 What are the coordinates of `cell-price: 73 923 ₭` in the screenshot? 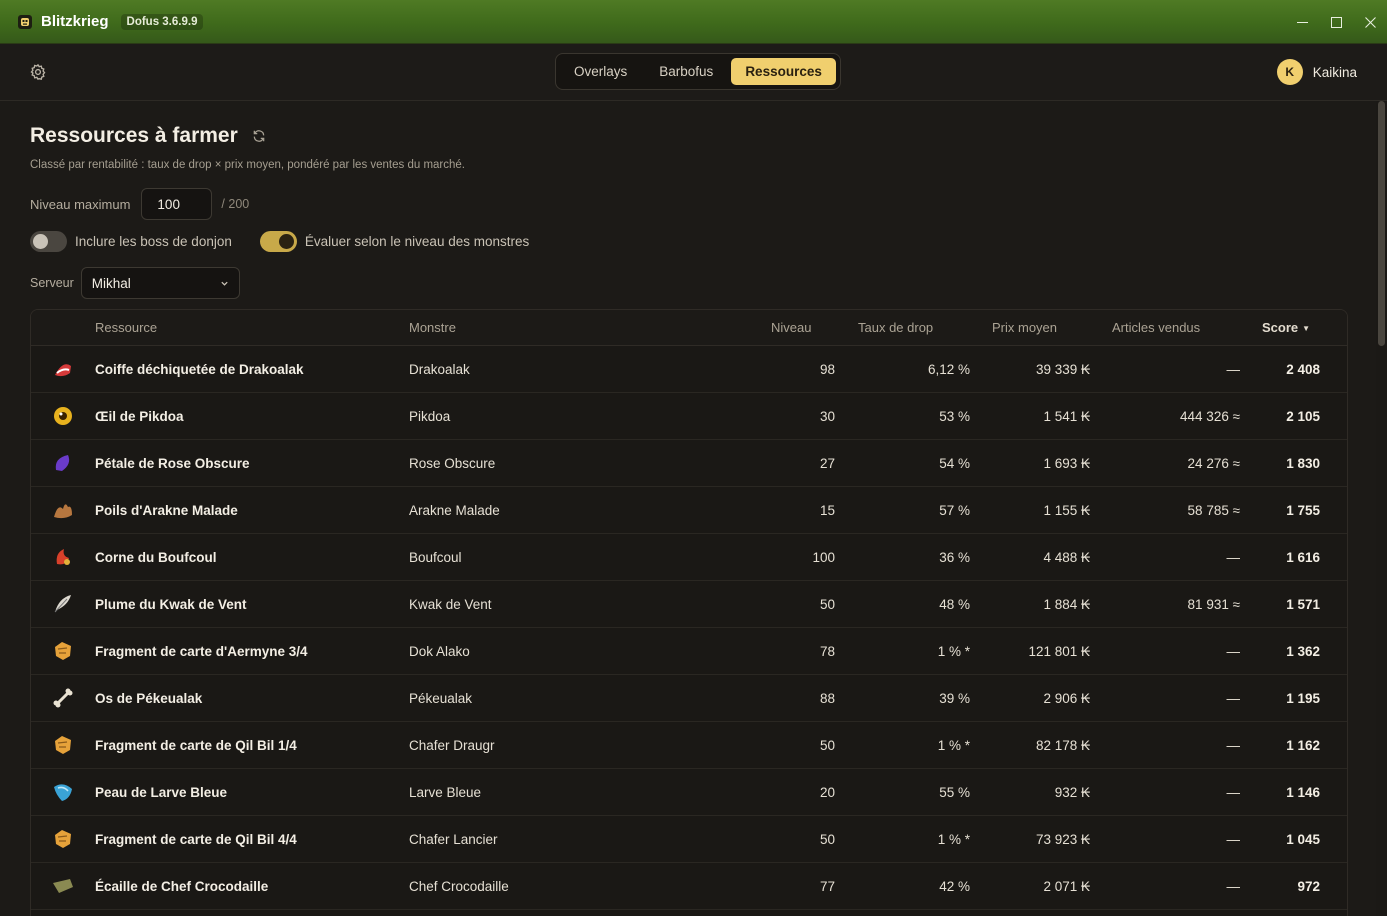 It's located at (1062, 839).